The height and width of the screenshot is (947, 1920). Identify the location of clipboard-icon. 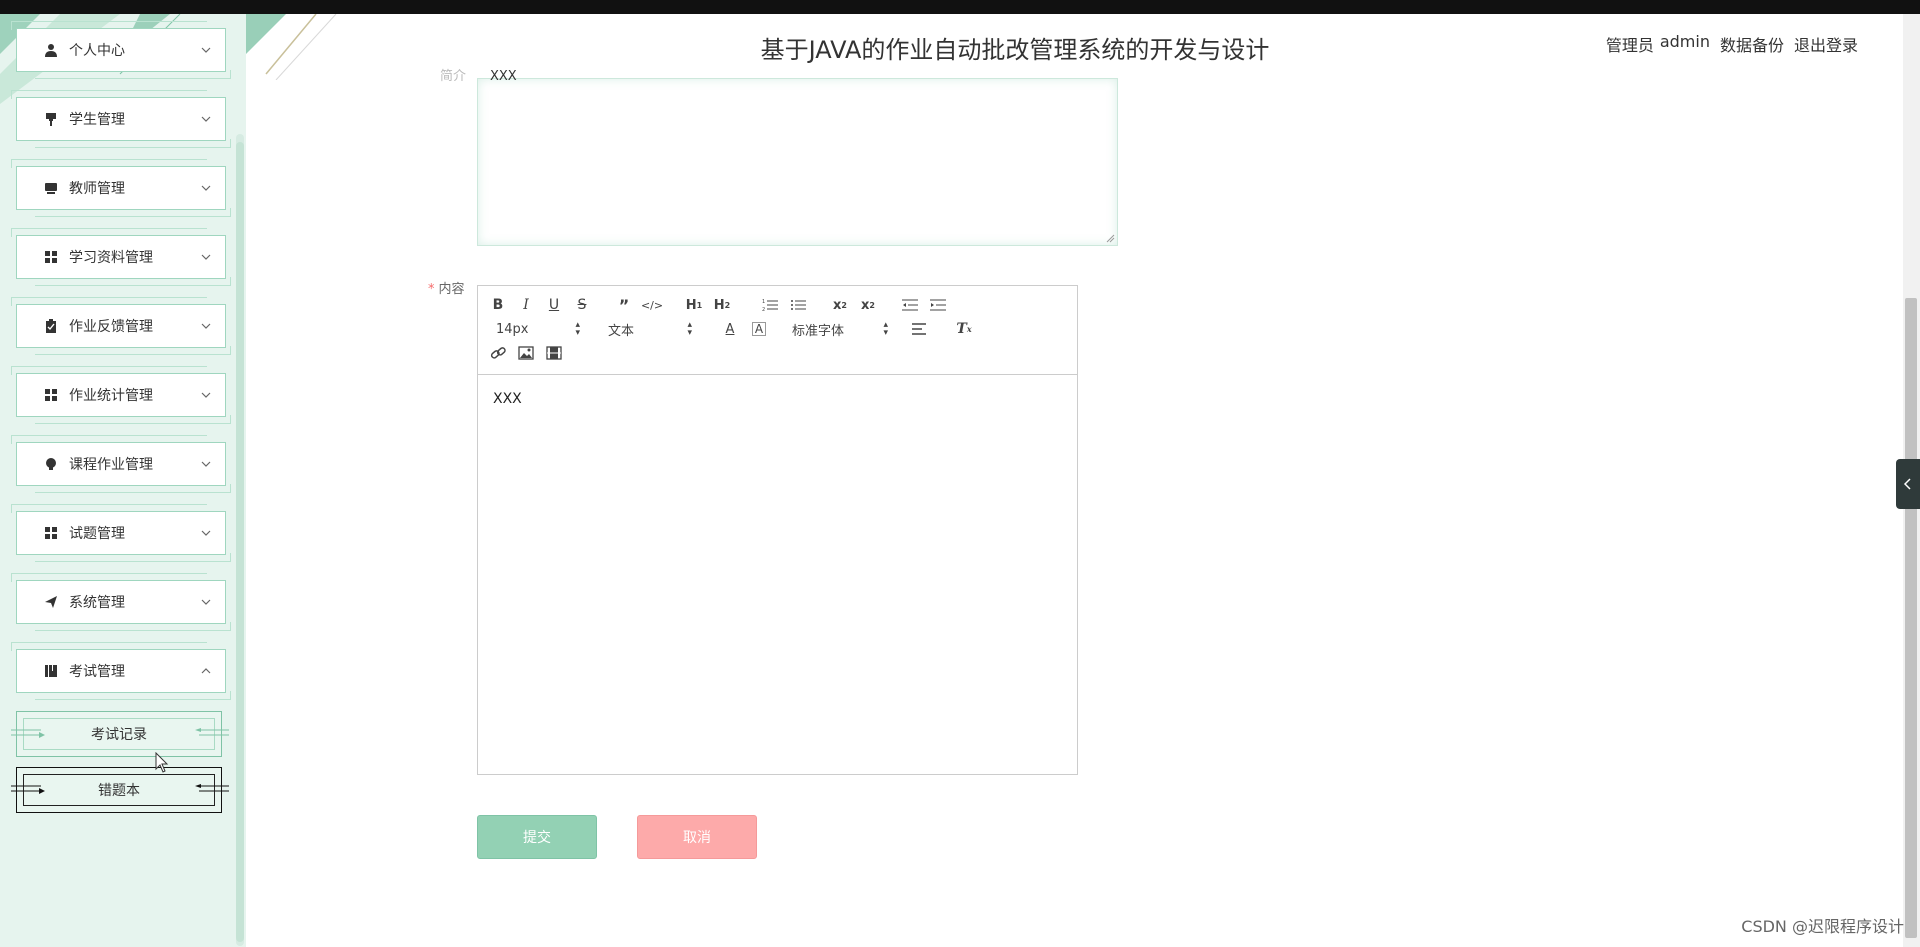
(51, 326).